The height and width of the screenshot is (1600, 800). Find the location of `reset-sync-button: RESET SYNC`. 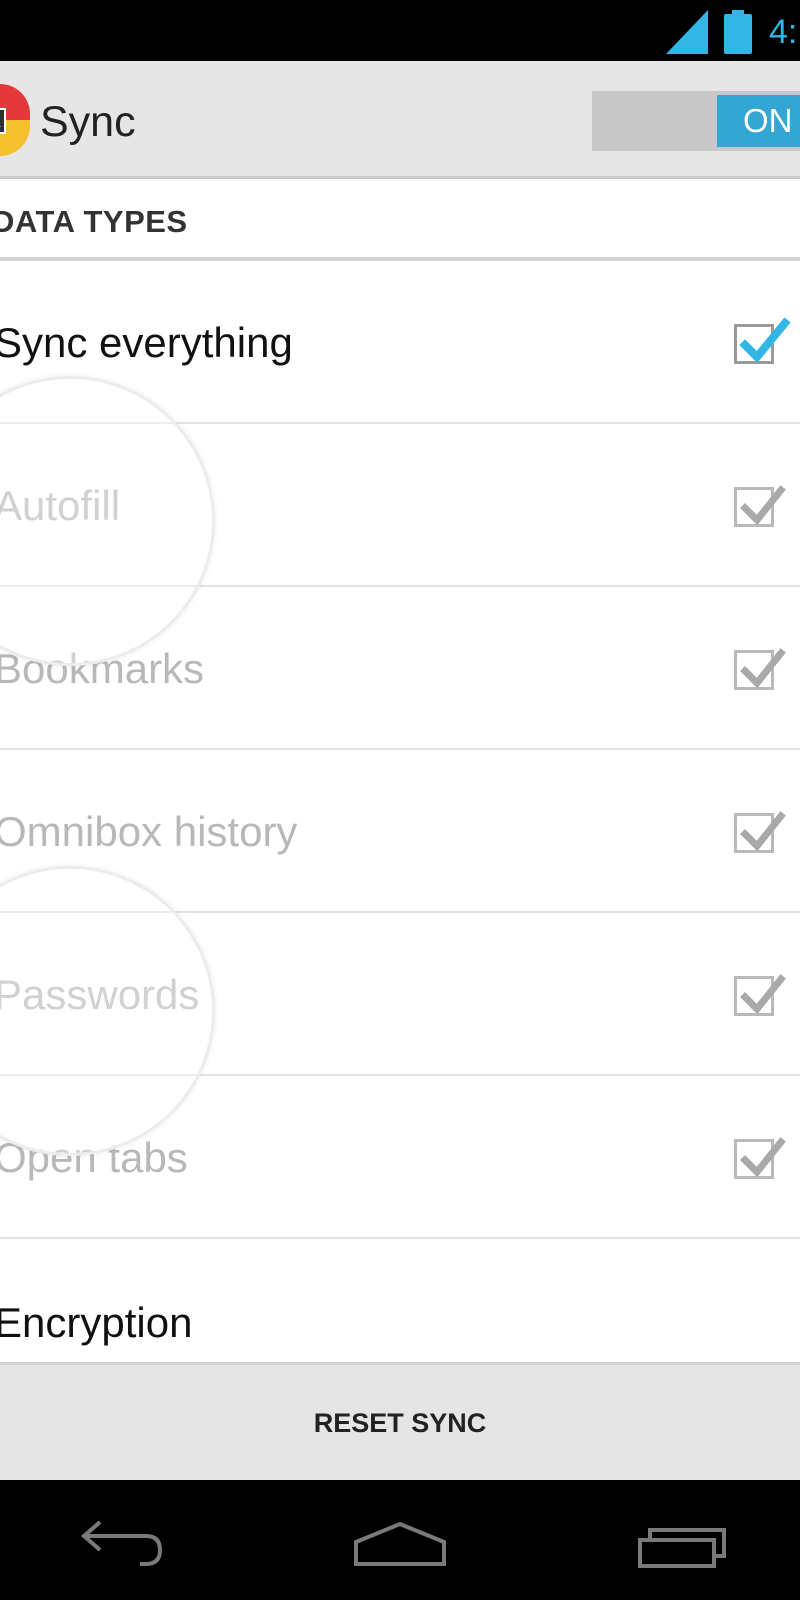

reset-sync-button: RESET SYNC is located at coordinates (400, 1423).